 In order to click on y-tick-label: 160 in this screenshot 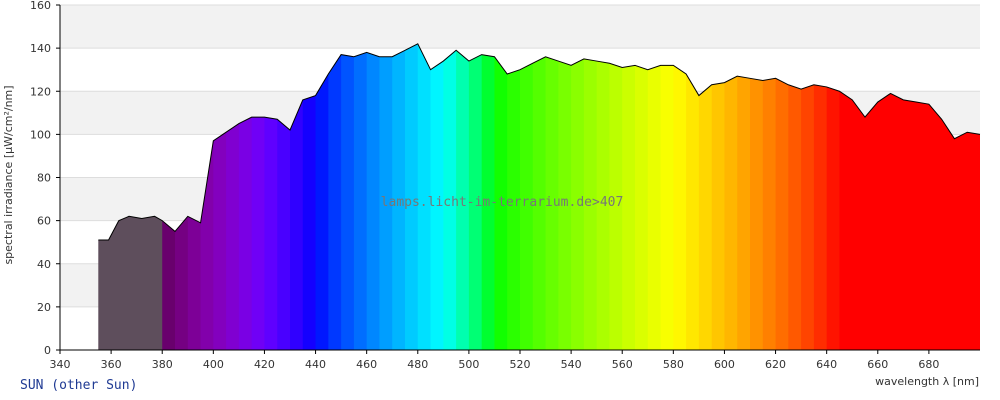, I will do `click(40, 6)`.